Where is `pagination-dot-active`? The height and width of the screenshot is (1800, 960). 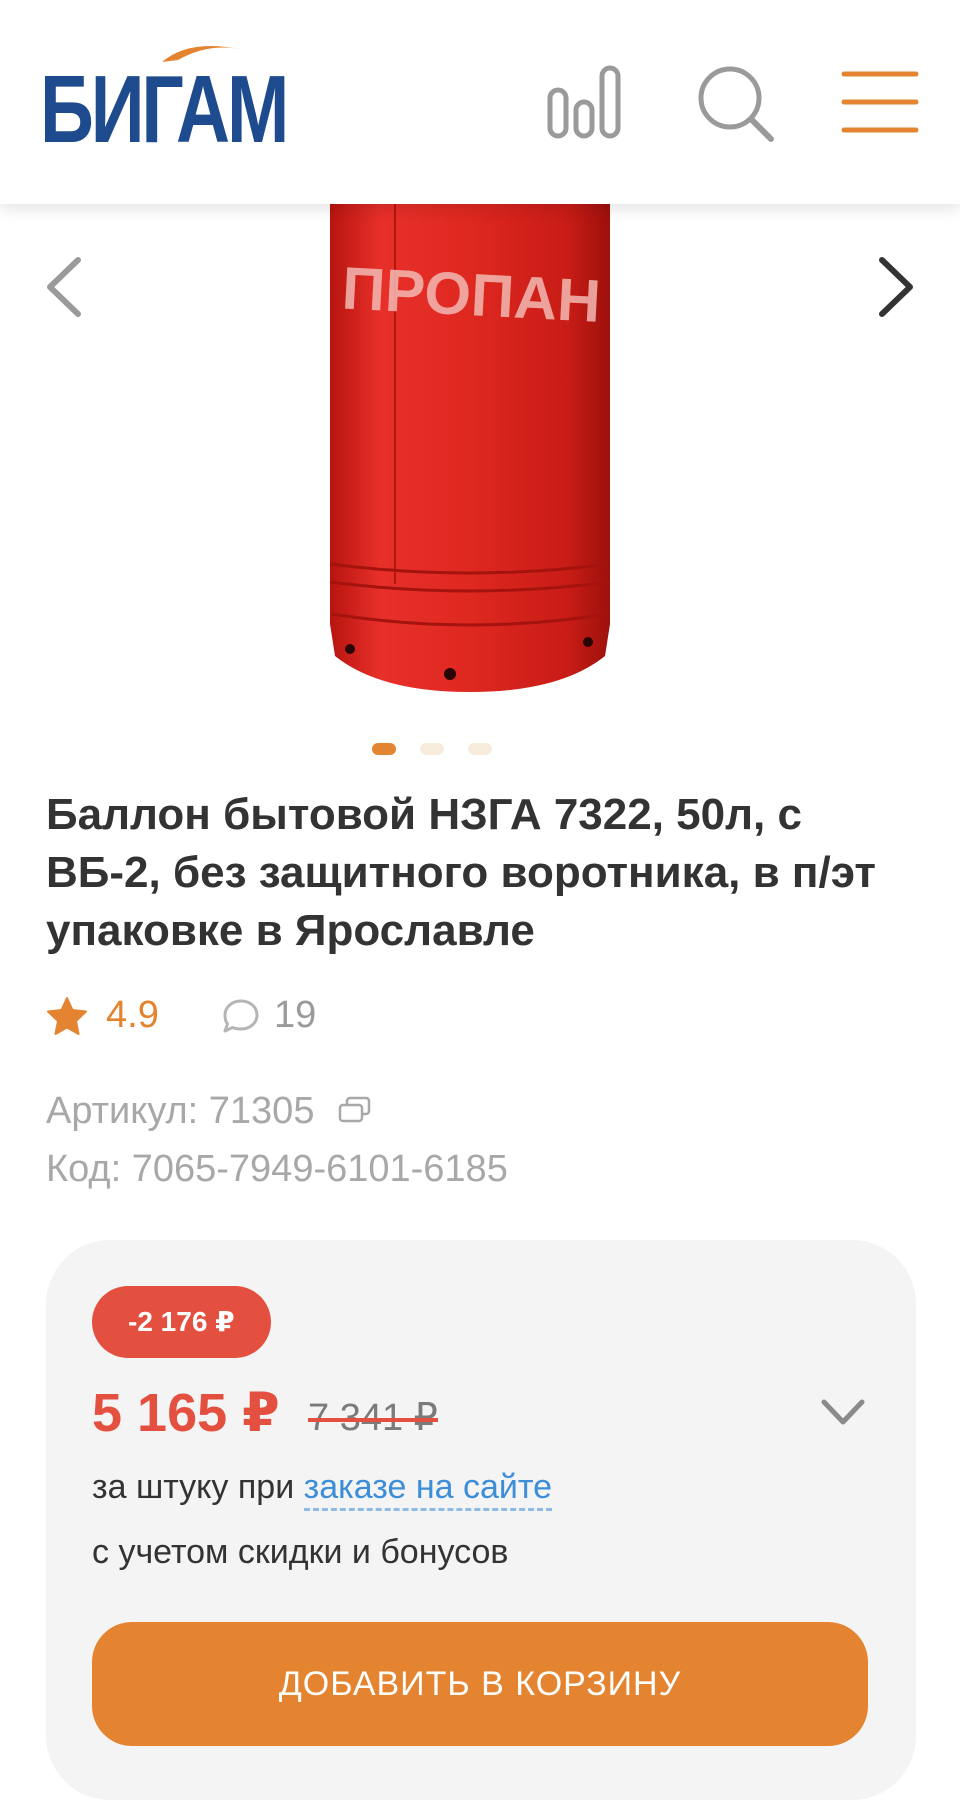
pagination-dot-active is located at coordinates (384, 749).